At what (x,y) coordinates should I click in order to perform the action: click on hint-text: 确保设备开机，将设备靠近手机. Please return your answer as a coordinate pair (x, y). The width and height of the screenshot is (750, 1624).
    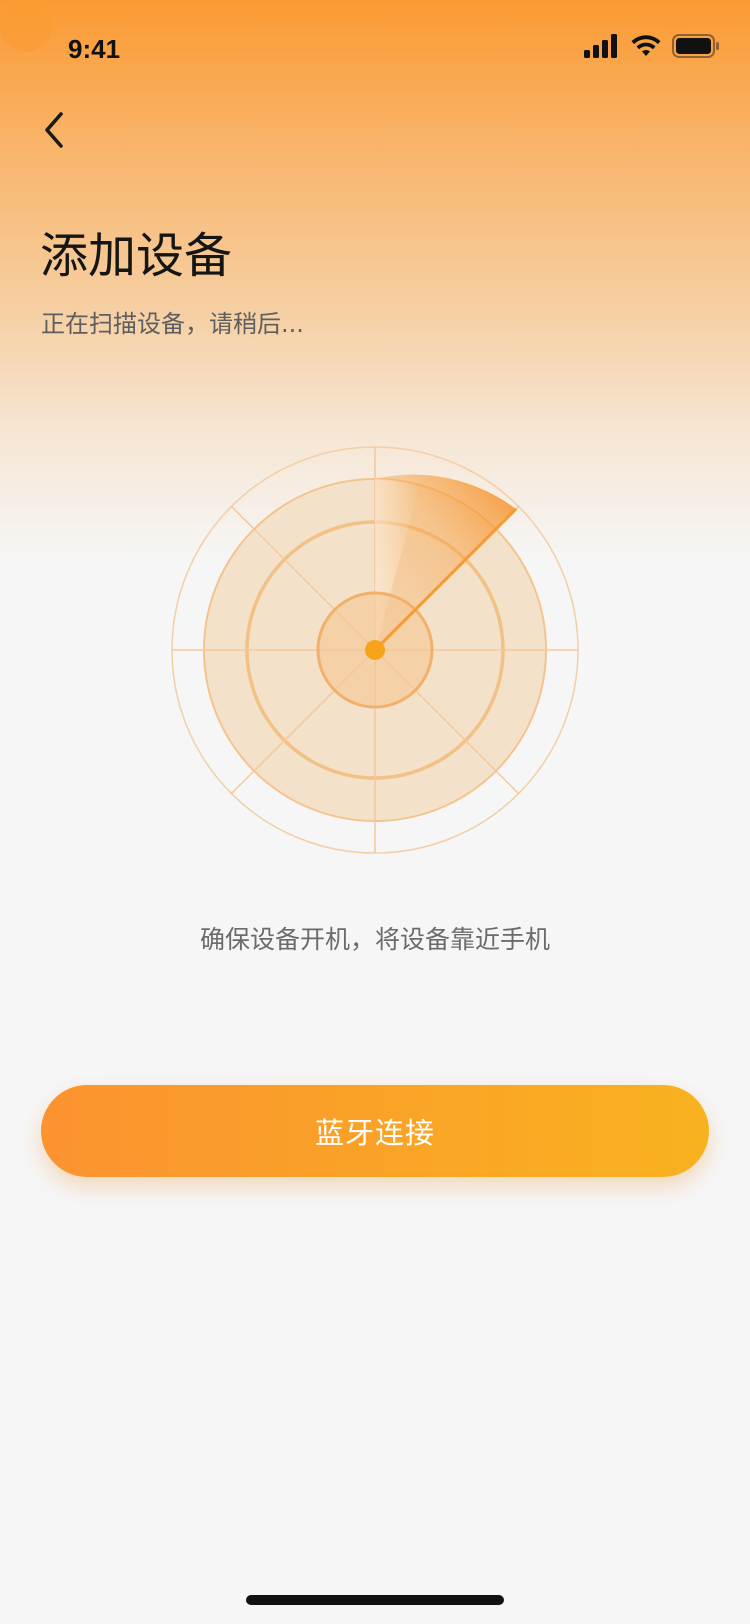
    Looking at the image, I should click on (374, 939).